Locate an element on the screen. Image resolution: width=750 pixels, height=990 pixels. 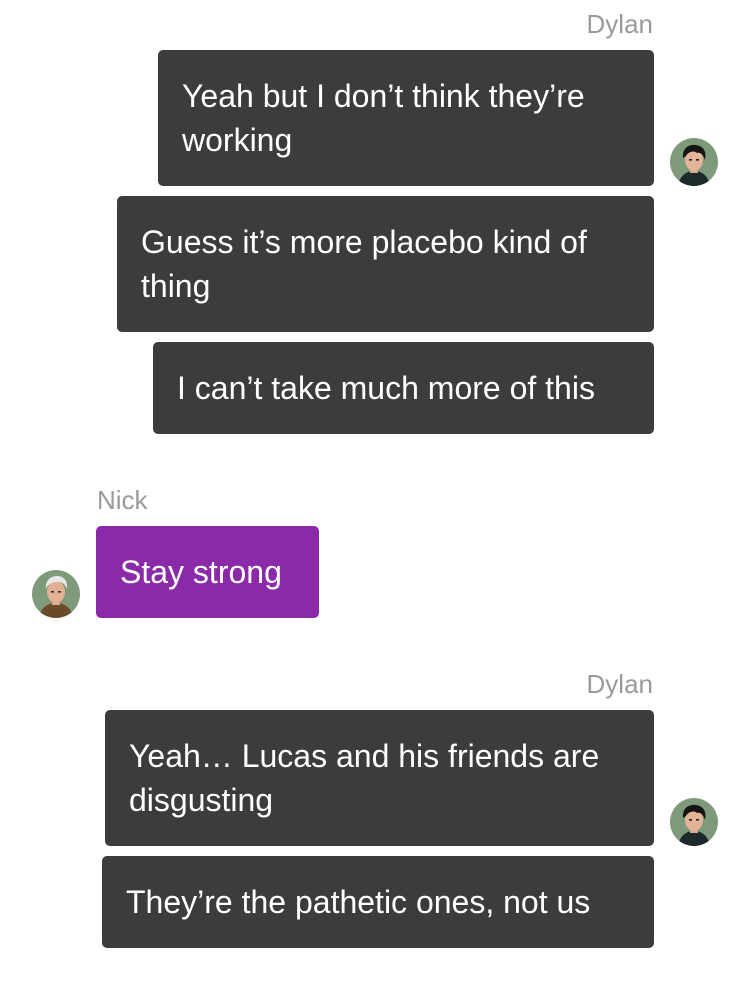
message-text: They’re the pathetic ones, not us is located at coordinates (358, 902).